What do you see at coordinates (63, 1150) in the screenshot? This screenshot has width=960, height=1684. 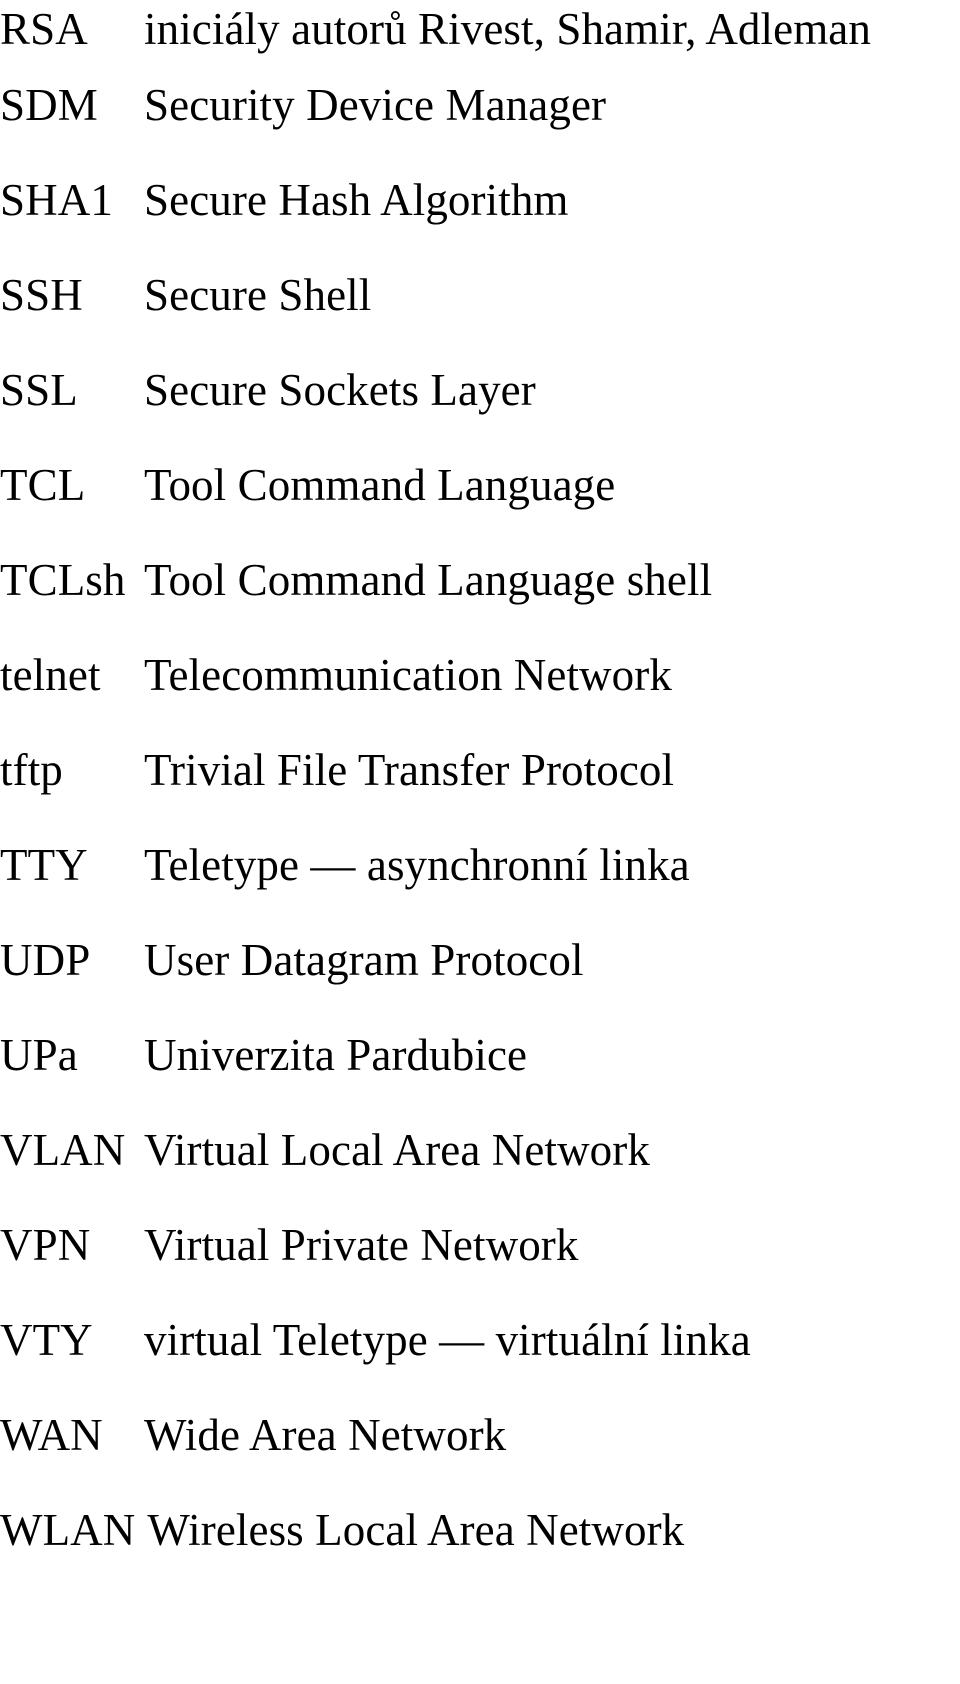 I see `abbreviation-term: VLAN` at bounding box center [63, 1150].